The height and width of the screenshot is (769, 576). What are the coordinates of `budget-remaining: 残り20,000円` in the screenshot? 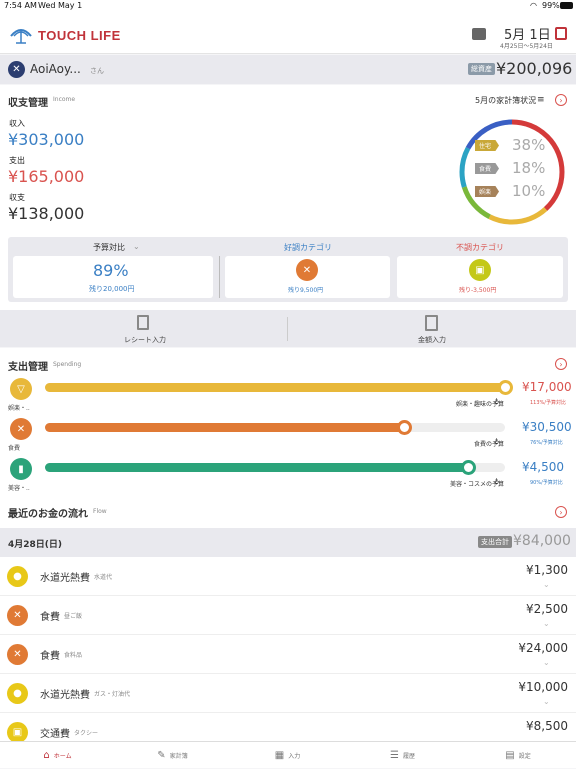 It's located at (112, 289).